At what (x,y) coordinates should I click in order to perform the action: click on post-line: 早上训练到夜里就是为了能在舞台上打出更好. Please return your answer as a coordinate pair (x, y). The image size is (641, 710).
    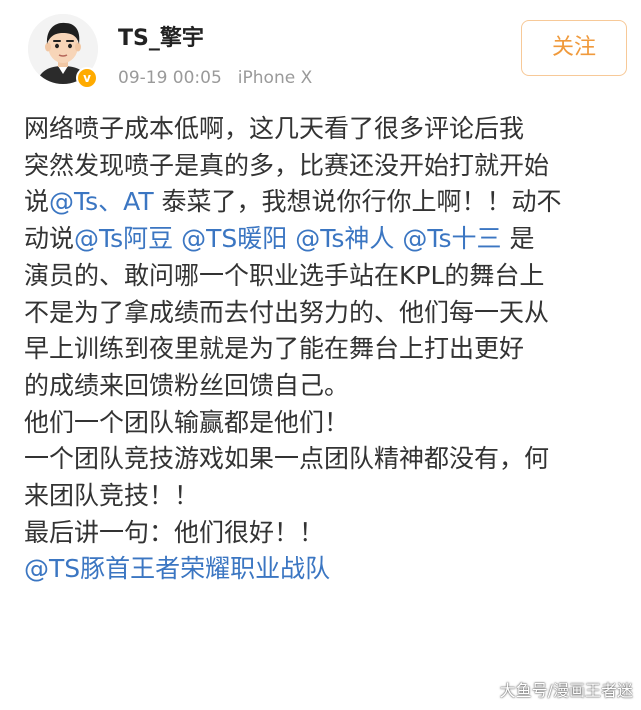
    Looking at the image, I should click on (328, 349).